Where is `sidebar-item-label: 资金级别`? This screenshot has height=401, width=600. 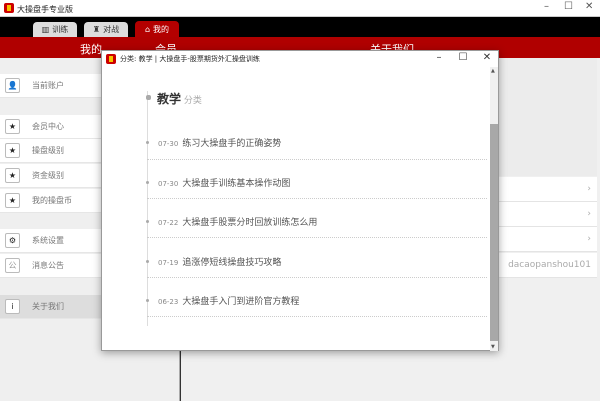
sidebar-item-label: 资金级别 is located at coordinates (48, 175).